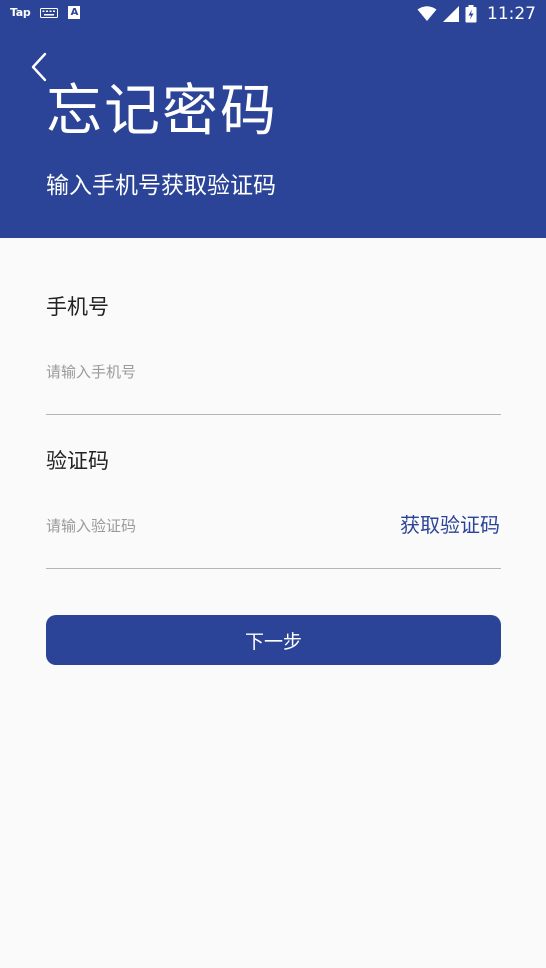  Describe the element at coordinates (273, 640) in the screenshot. I see `next-button: 下一步` at that location.